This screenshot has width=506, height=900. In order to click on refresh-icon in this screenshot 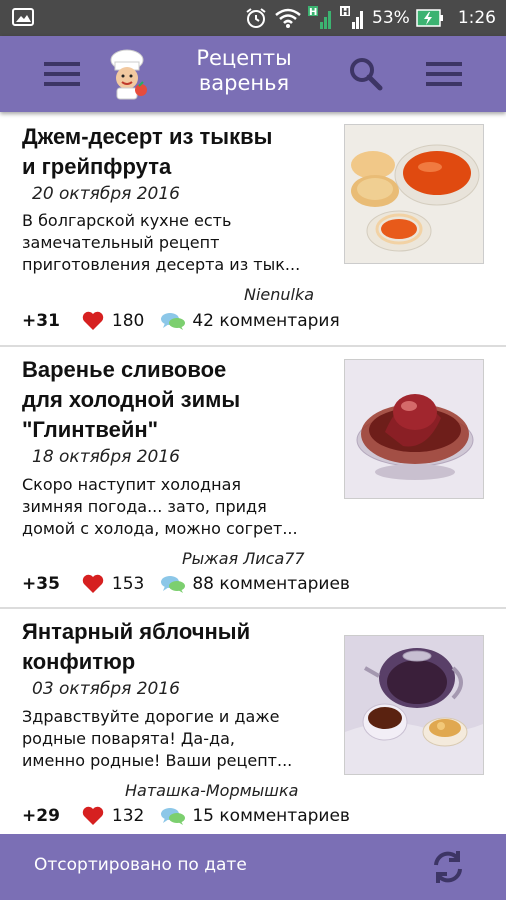, I will do `click(448, 867)`.